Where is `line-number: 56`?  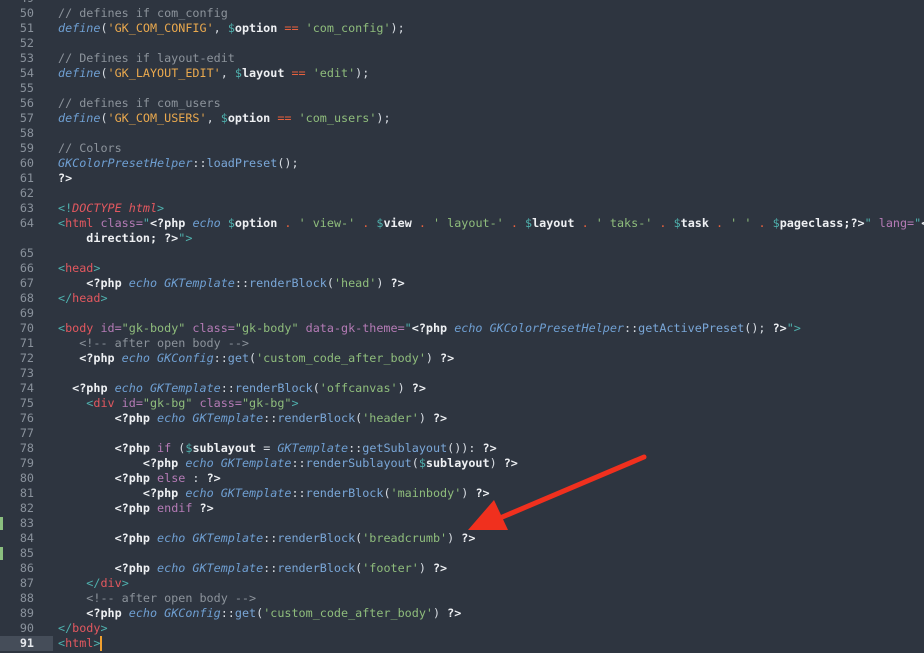
line-number: 56 is located at coordinates (17, 103).